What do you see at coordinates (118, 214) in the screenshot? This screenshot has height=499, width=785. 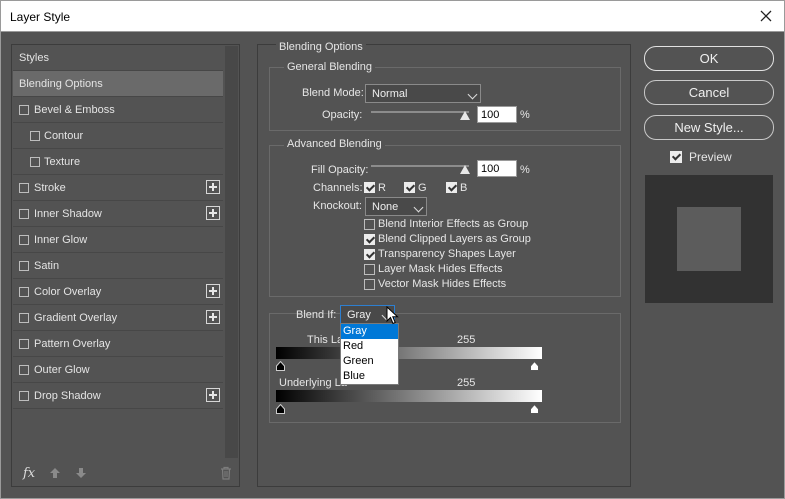 I see `sidebar-item-inner-shadow: Inner Shadow` at bounding box center [118, 214].